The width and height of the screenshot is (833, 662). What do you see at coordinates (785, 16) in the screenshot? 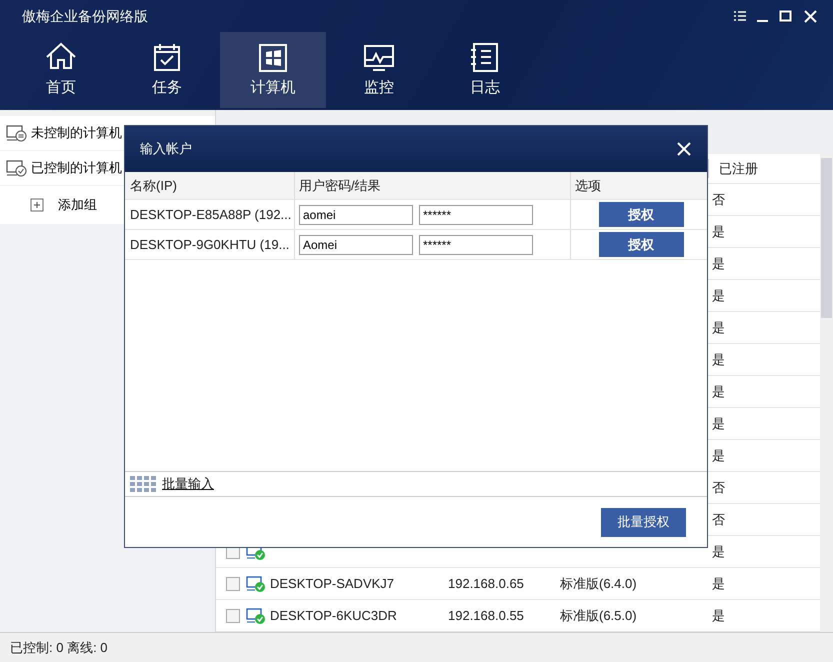
I see `maximize-icon` at bounding box center [785, 16].